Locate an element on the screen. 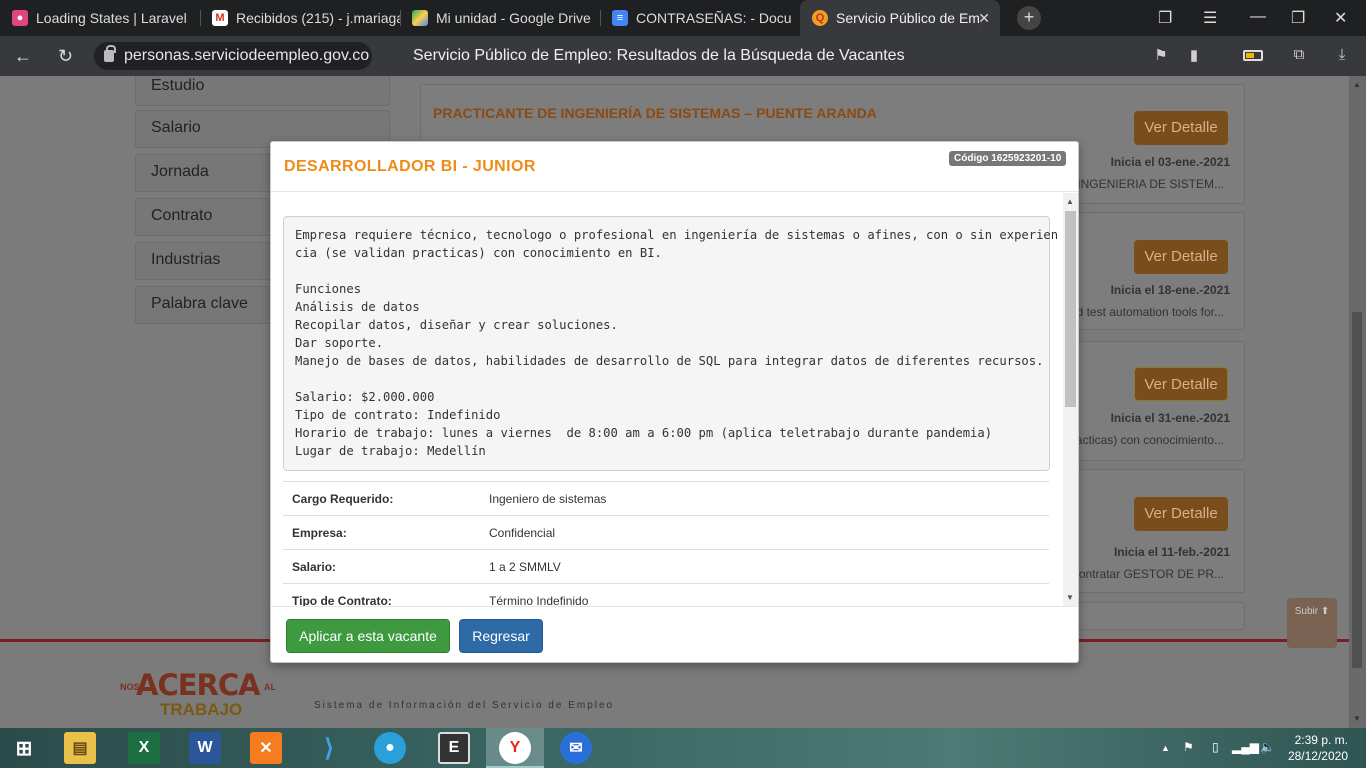 This screenshot has width=1366, height=768. wifi-icon: ▂▄▆ is located at coordinates (1245, 747).